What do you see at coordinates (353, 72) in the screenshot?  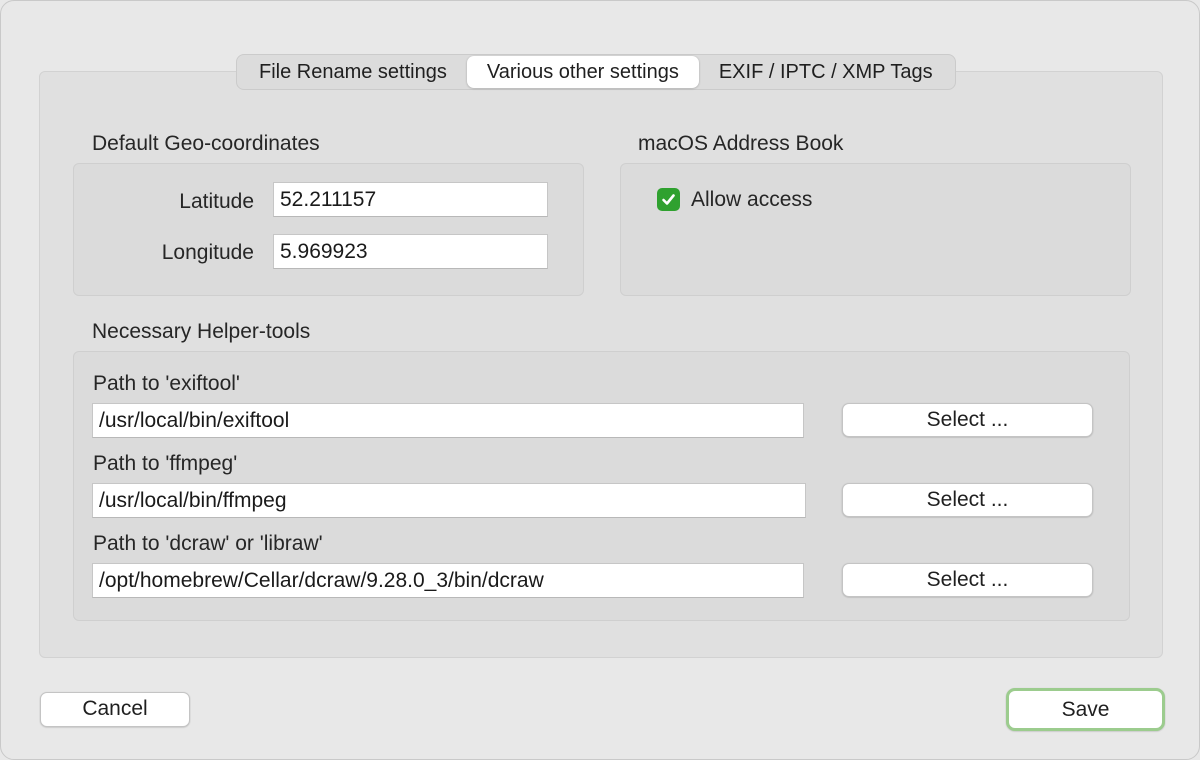 I see `tab-file-rename-settings: File Rename settings` at bounding box center [353, 72].